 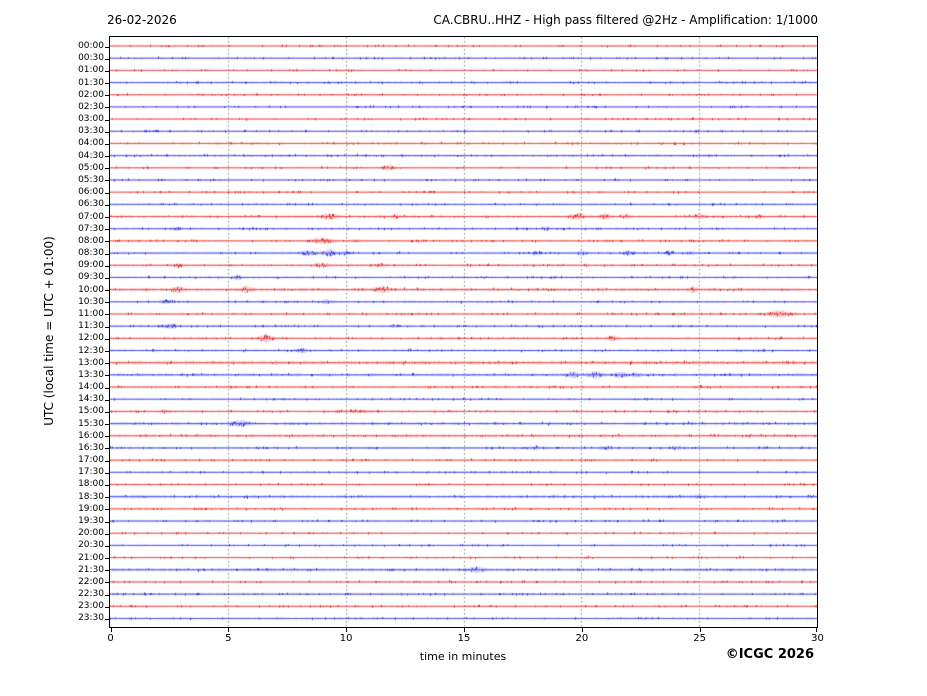 What do you see at coordinates (91, 58) in the screenshot?
I see `y-tick-label: 00:30` at bounding box center [91, 58].